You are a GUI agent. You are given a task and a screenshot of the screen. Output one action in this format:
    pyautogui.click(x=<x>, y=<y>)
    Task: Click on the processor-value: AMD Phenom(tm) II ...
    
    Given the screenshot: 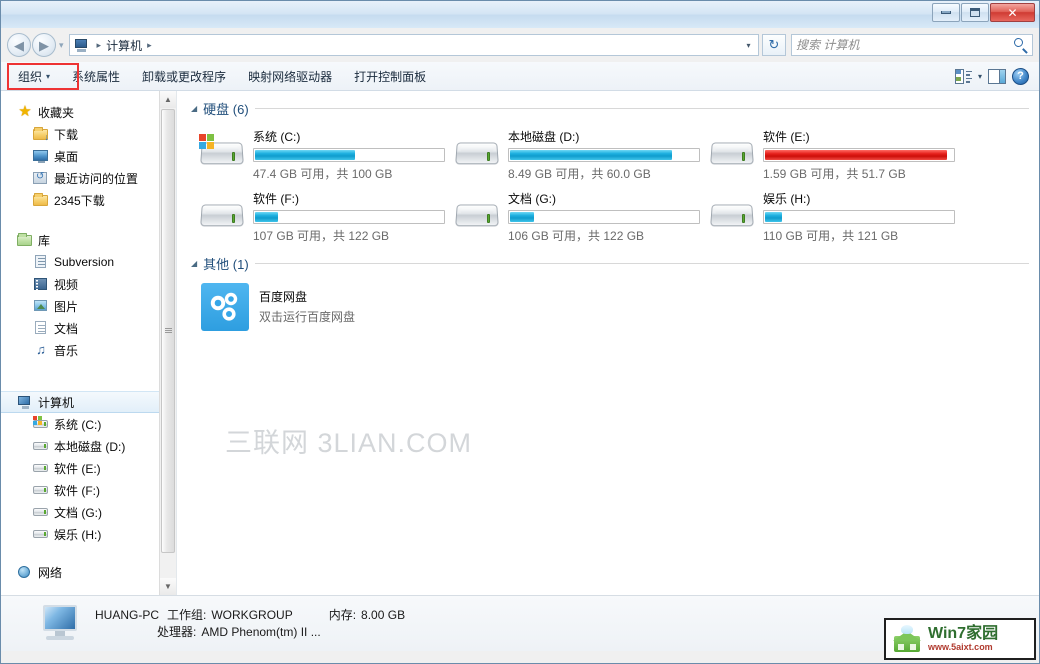 What is the action you would take?
    pyautogui.click(x=261, y=631)
    